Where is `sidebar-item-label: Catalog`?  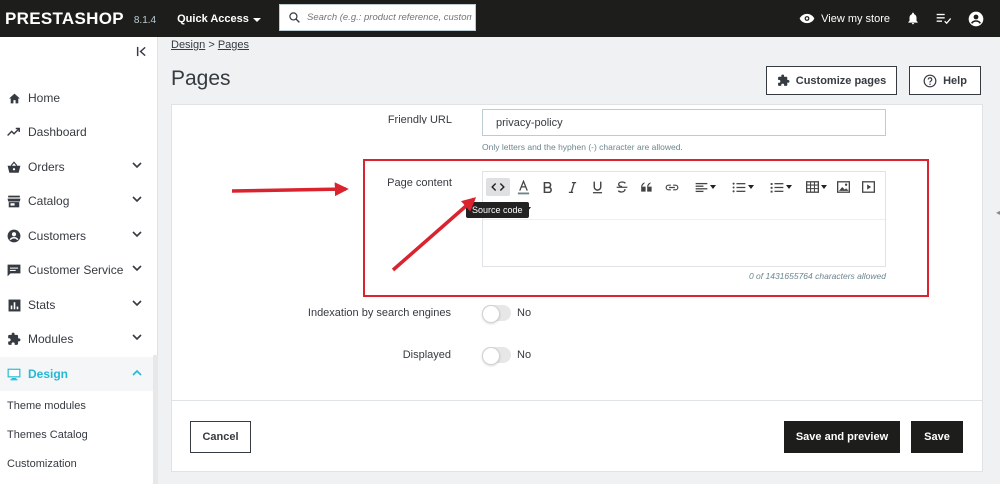
sidebar-item-label: Catalog is located at coordinates (49, 201).